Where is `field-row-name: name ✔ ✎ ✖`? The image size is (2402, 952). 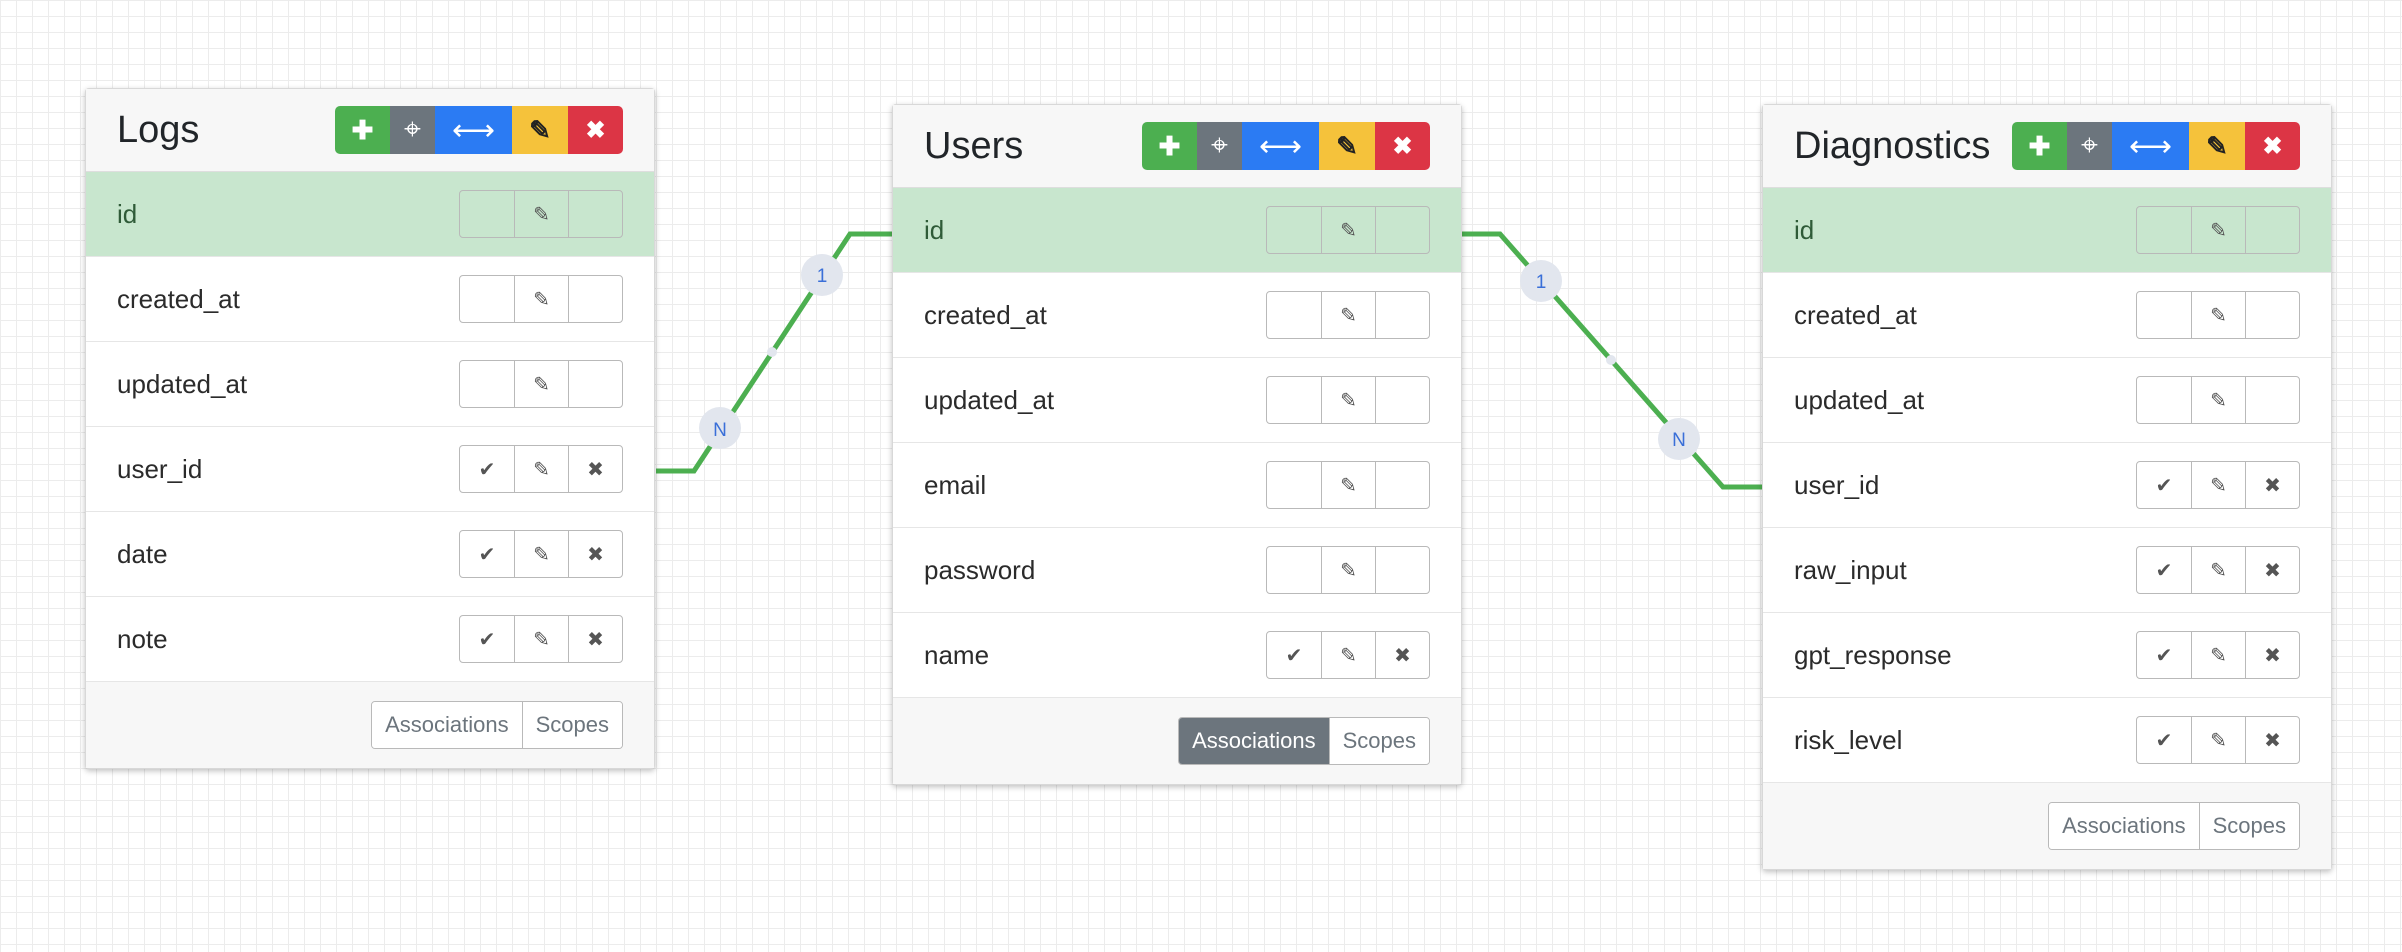
field-row-name: name ✔ ✎ ✖ is located at coordinates (1177, 655).